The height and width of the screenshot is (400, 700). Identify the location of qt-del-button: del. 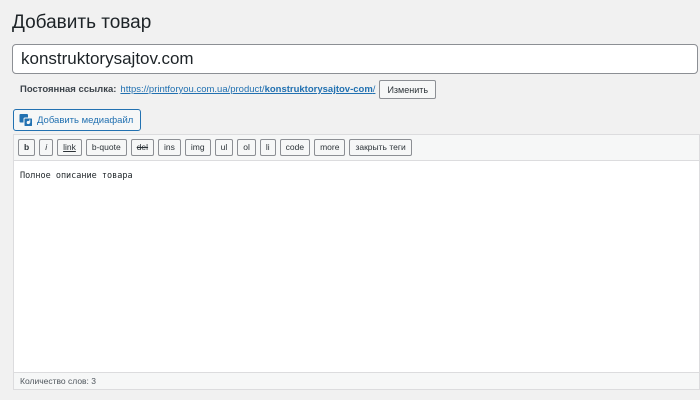
(142, 147).